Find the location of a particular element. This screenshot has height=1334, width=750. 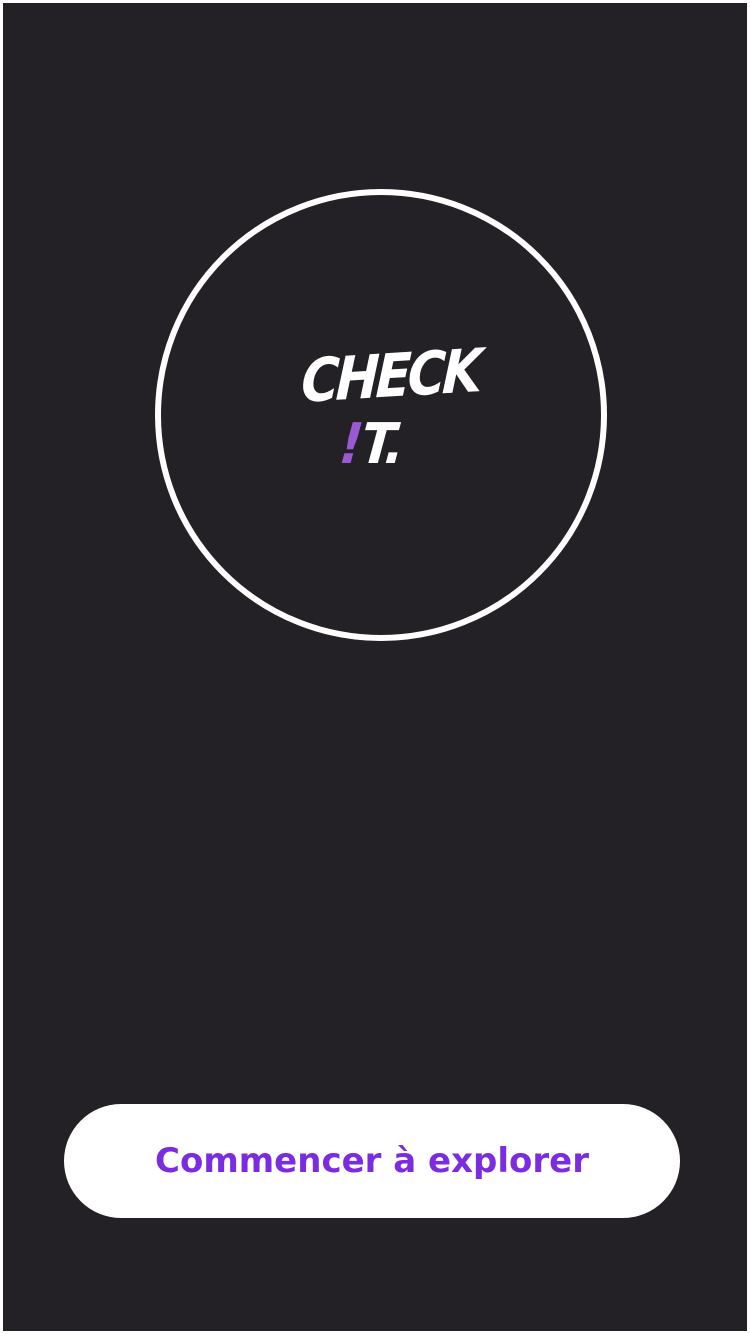

logo-text-check: CHECK is located at coordinates (390, 376).